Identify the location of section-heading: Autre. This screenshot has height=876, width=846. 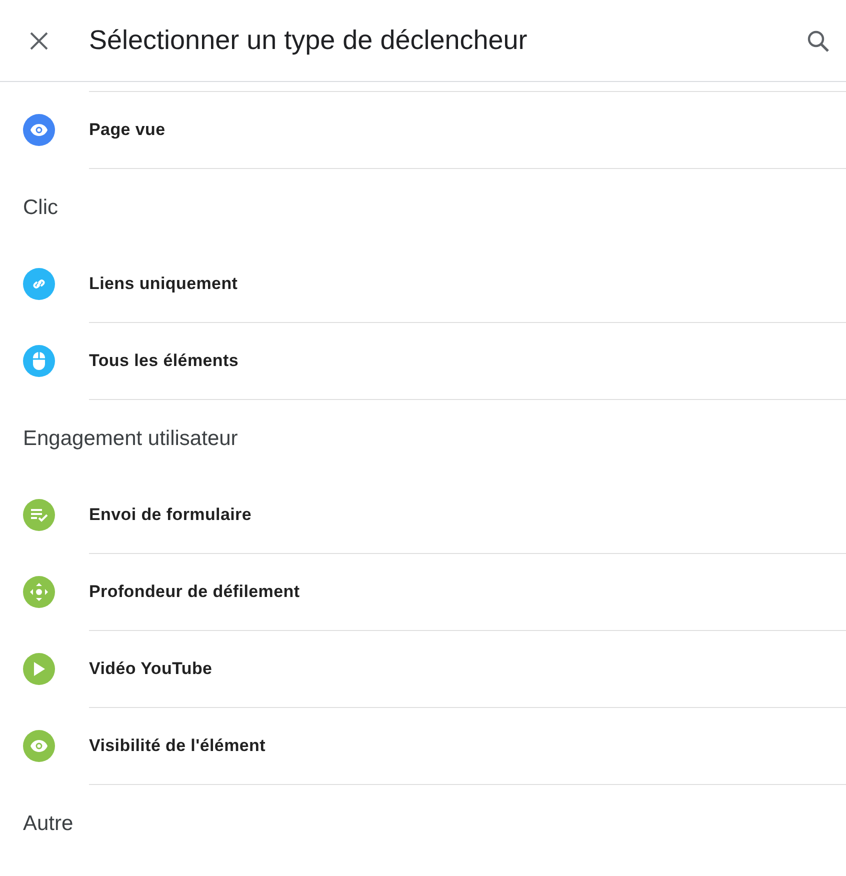
(48, 823).